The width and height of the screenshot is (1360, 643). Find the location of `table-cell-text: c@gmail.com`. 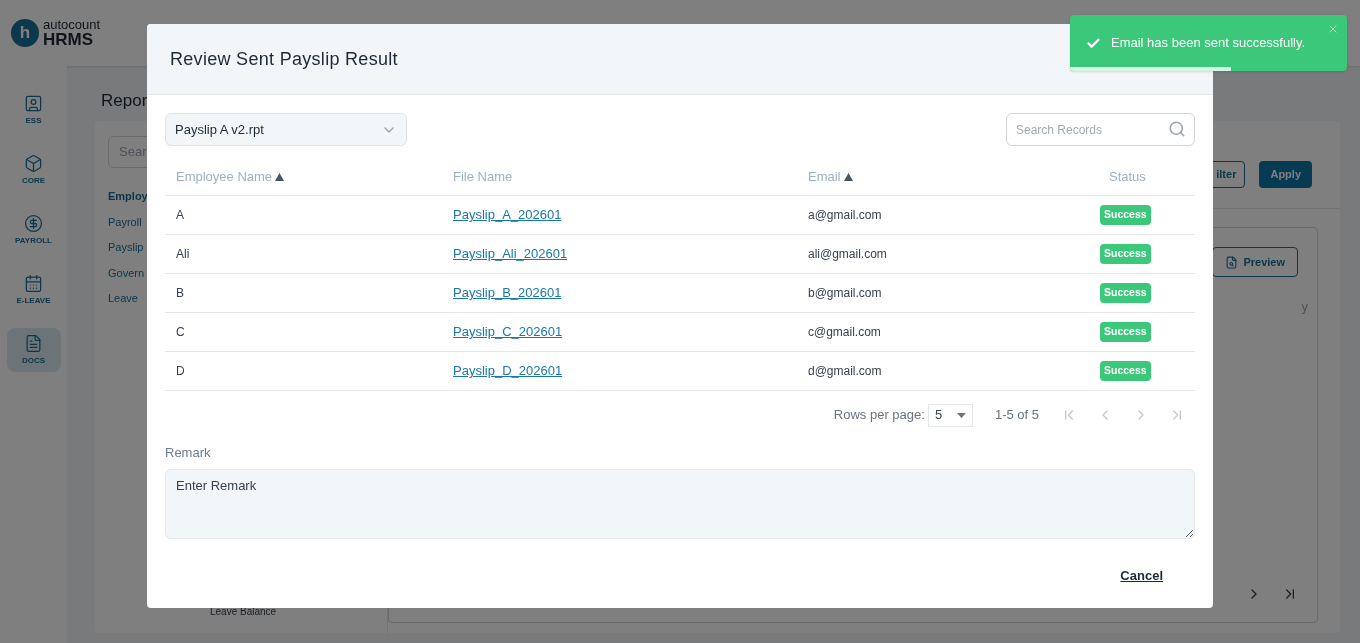

table-cell-text: c@gmail.com is located at coordinates (844, 332).